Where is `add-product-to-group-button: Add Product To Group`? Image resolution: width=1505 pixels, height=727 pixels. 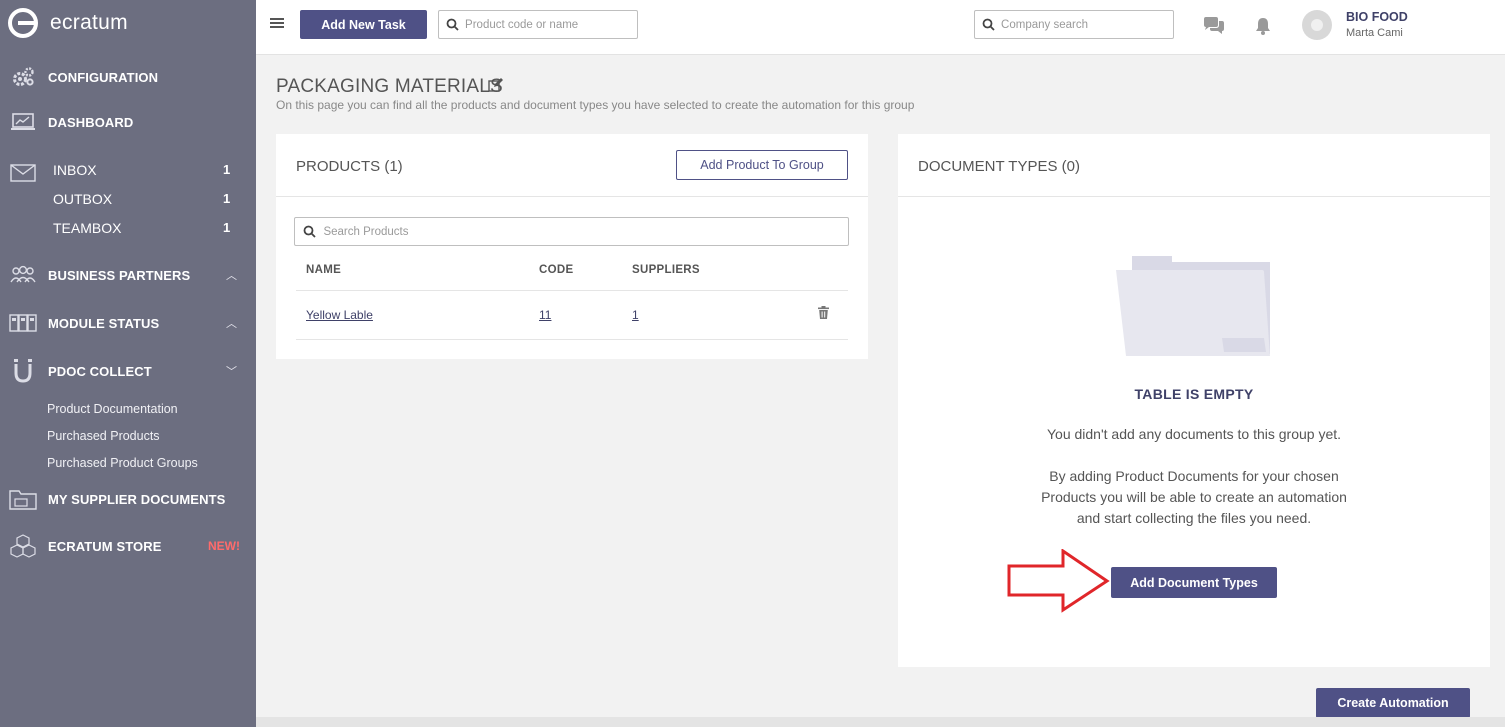 add-product-to-group-button: Add Product To Group is located at coordinates (762, 165).